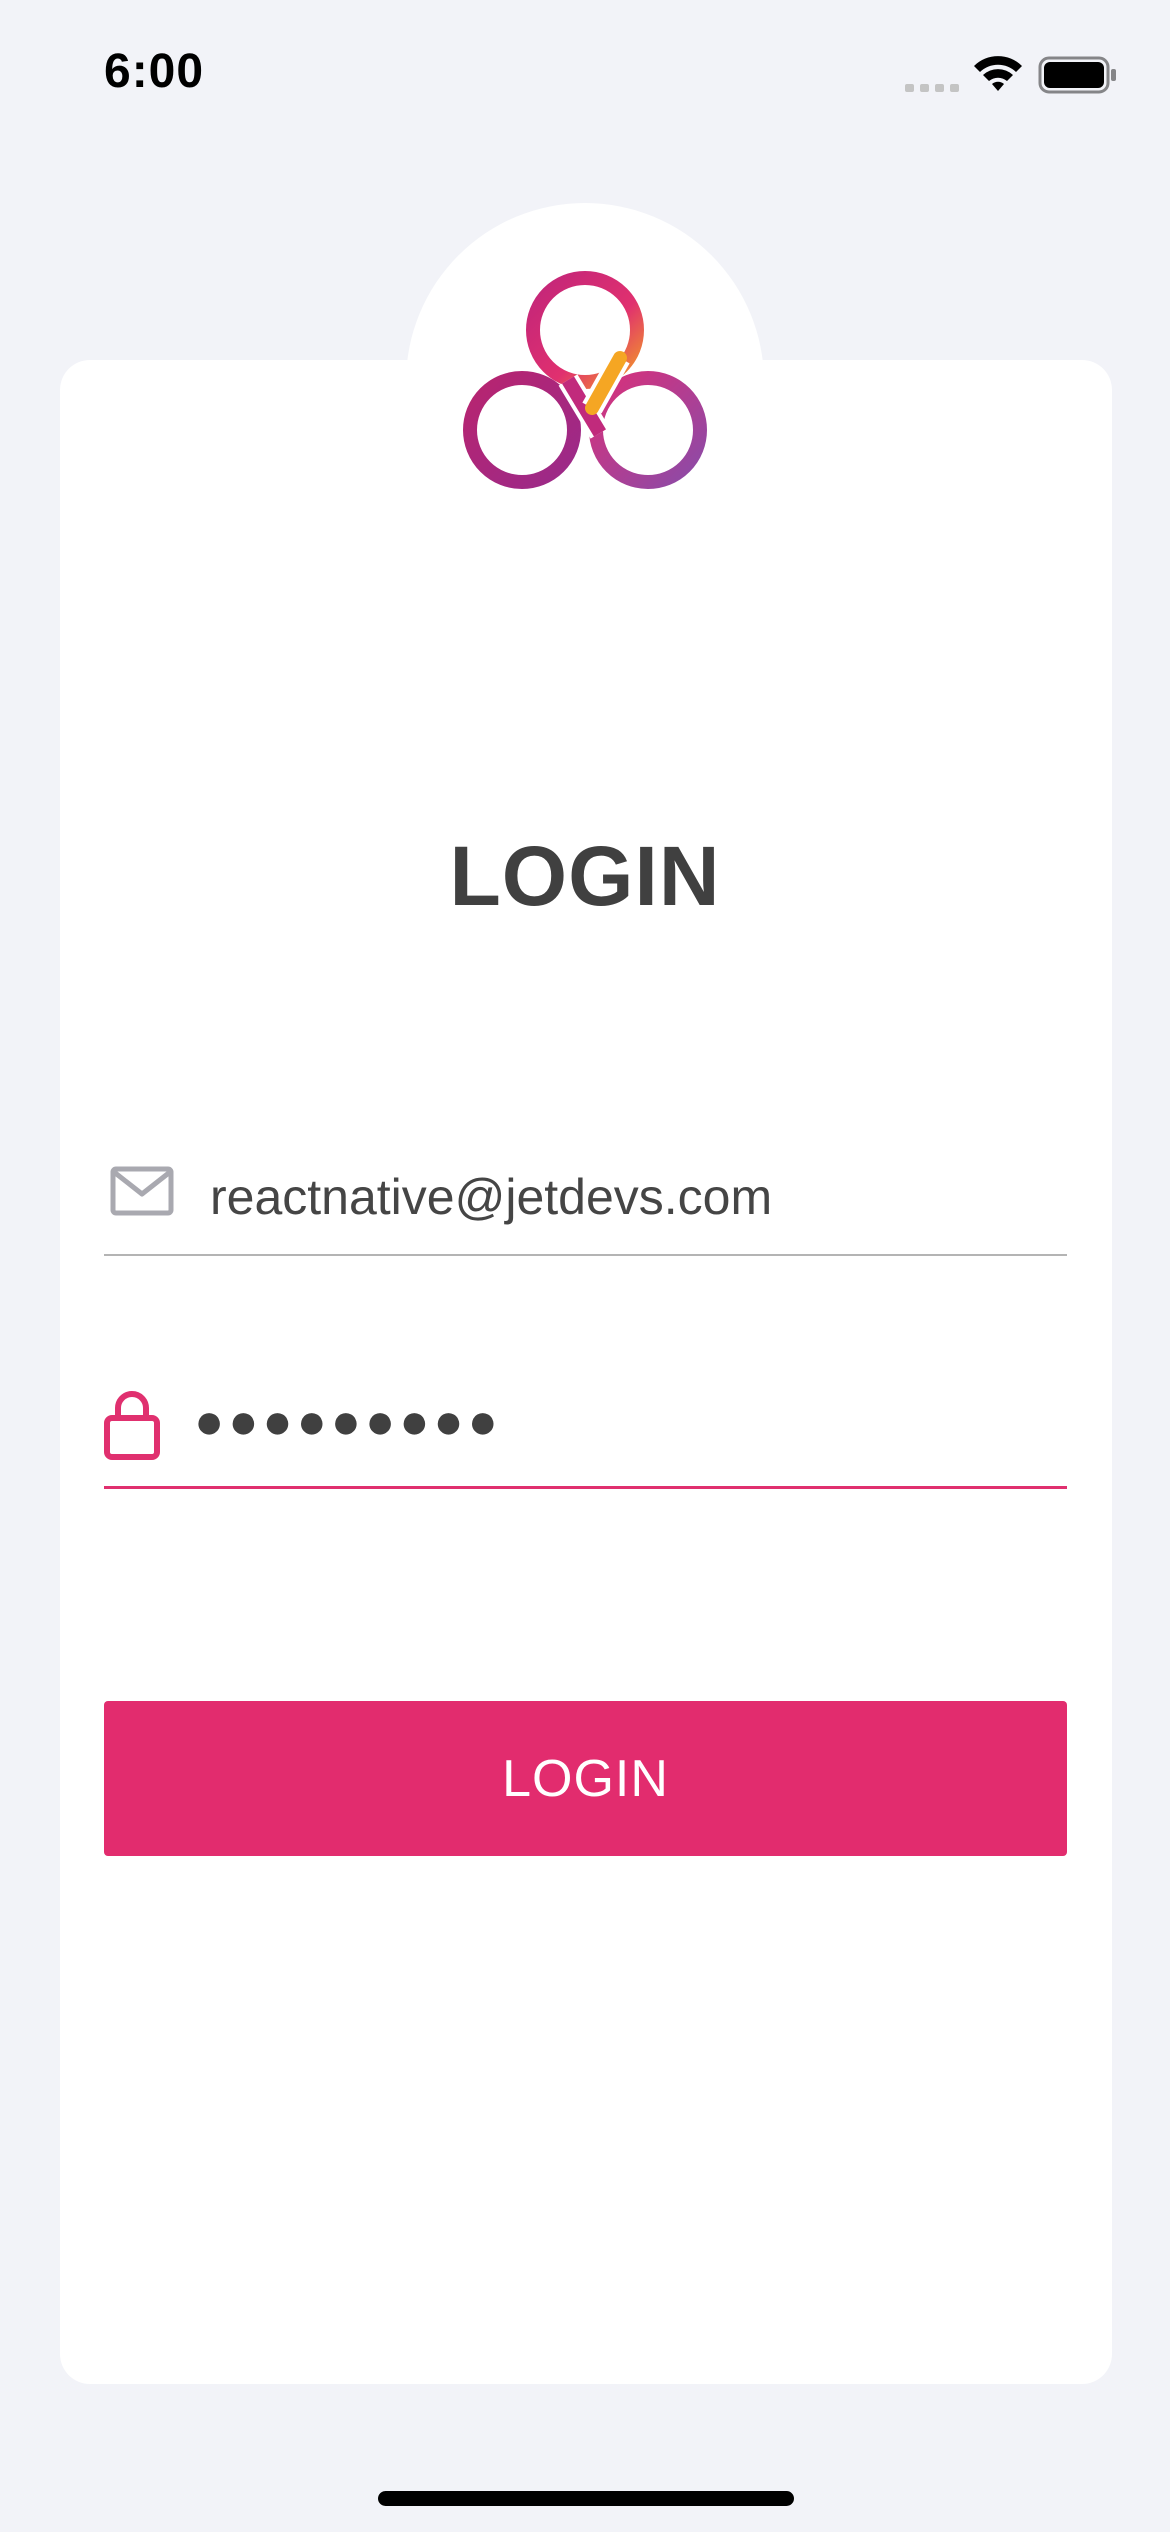 The height and width of the screenshot is (2532, 1170). I want to click on signal-icon, so click(932, 88).